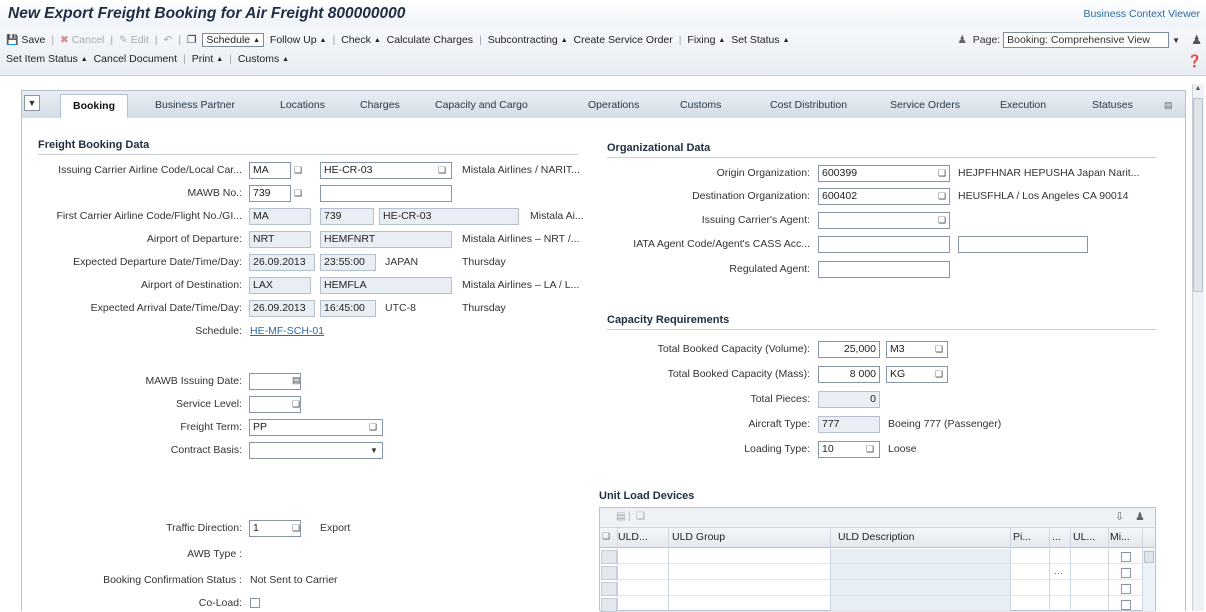  What do you see at coordinates (280, 239) in the screenshot?
I see `airport-departure-code-field: NRT` at bounding box center [280, 239].